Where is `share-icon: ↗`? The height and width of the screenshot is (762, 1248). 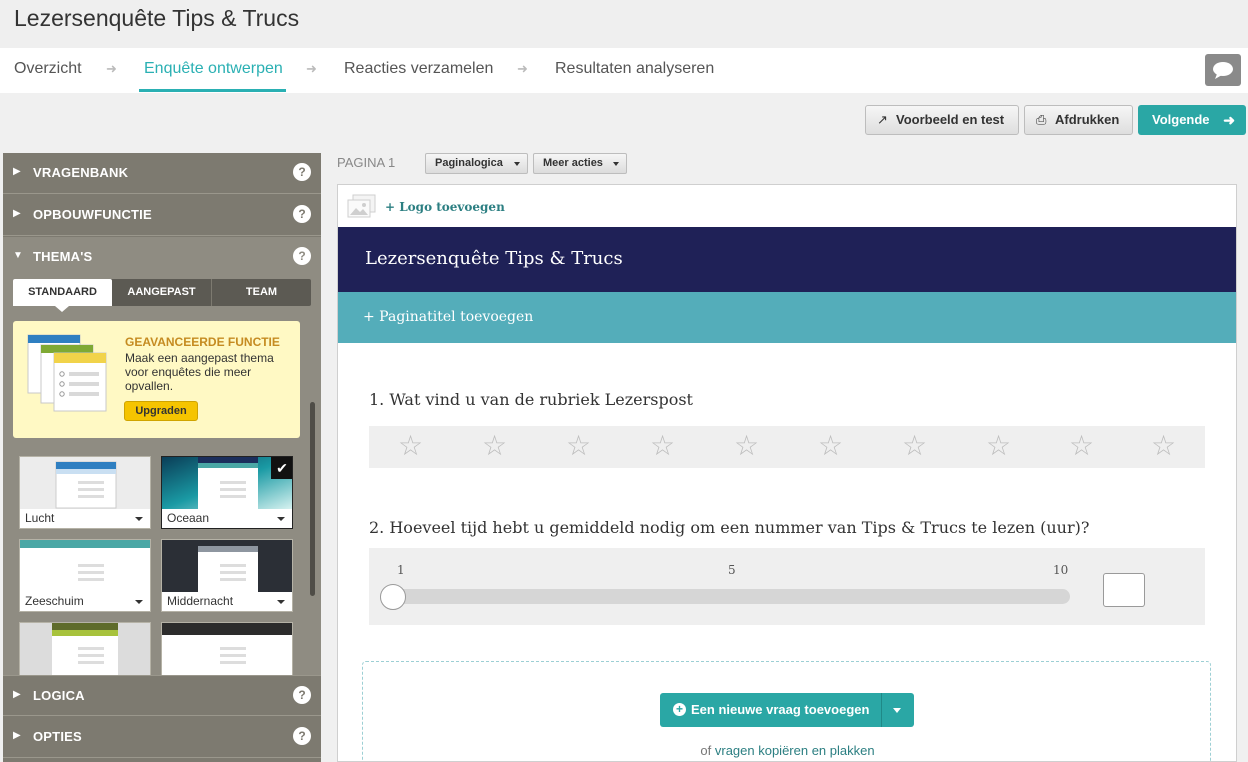 share-icon: ↗ is located at coordinates (882, 119).